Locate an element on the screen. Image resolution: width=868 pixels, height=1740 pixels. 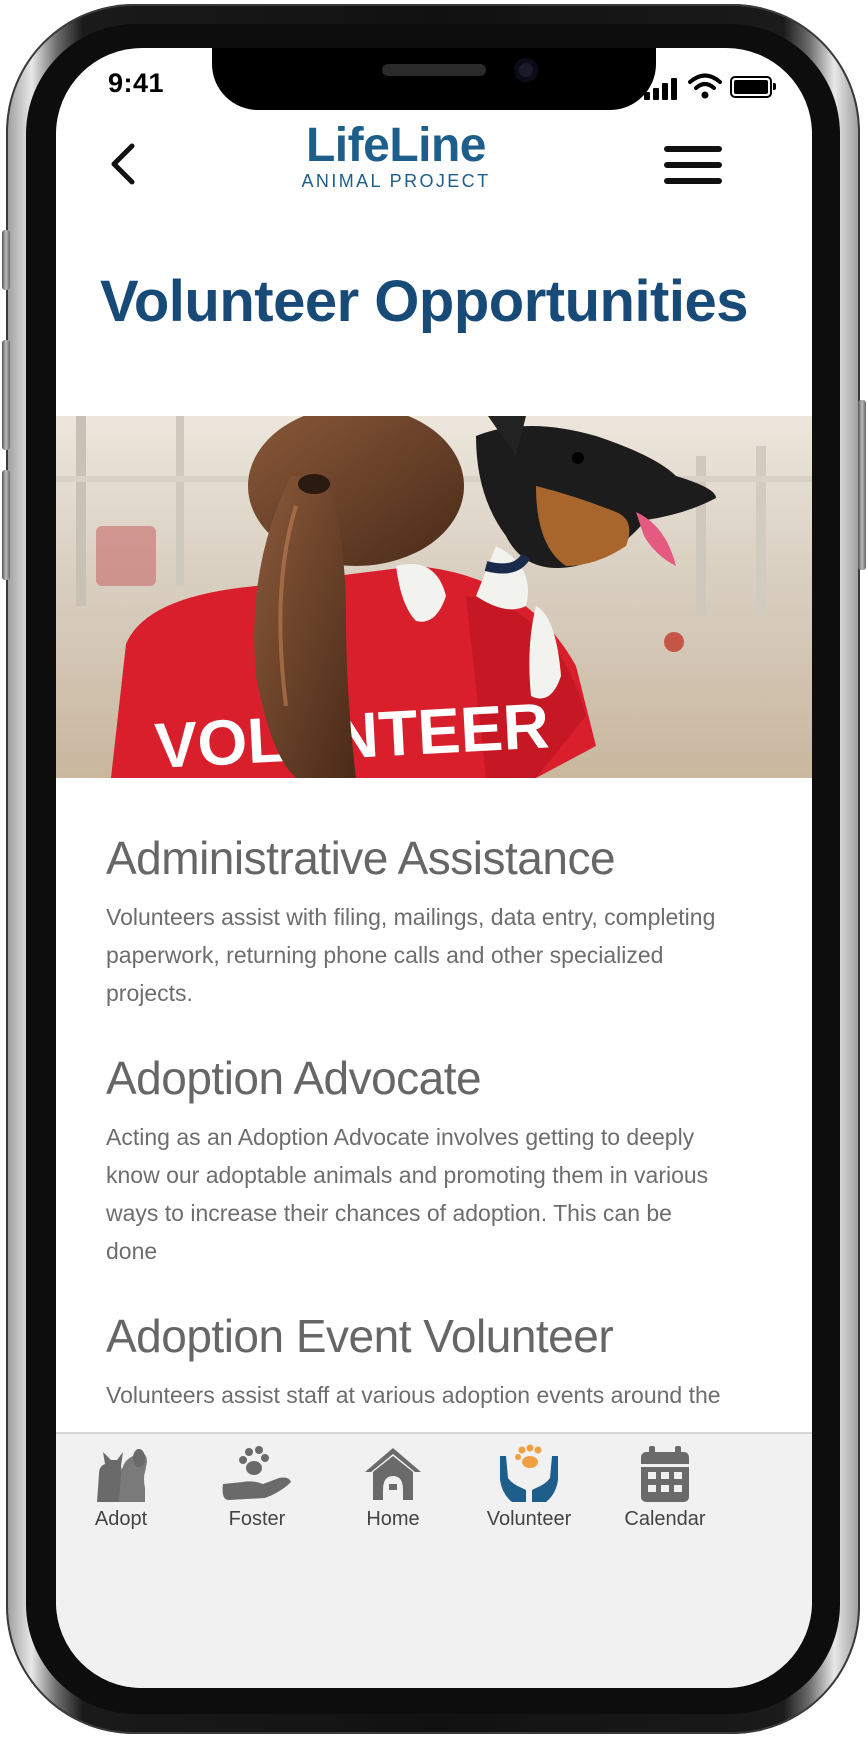
tab-calendar: Calendar is located at coordinates (665, 1487).